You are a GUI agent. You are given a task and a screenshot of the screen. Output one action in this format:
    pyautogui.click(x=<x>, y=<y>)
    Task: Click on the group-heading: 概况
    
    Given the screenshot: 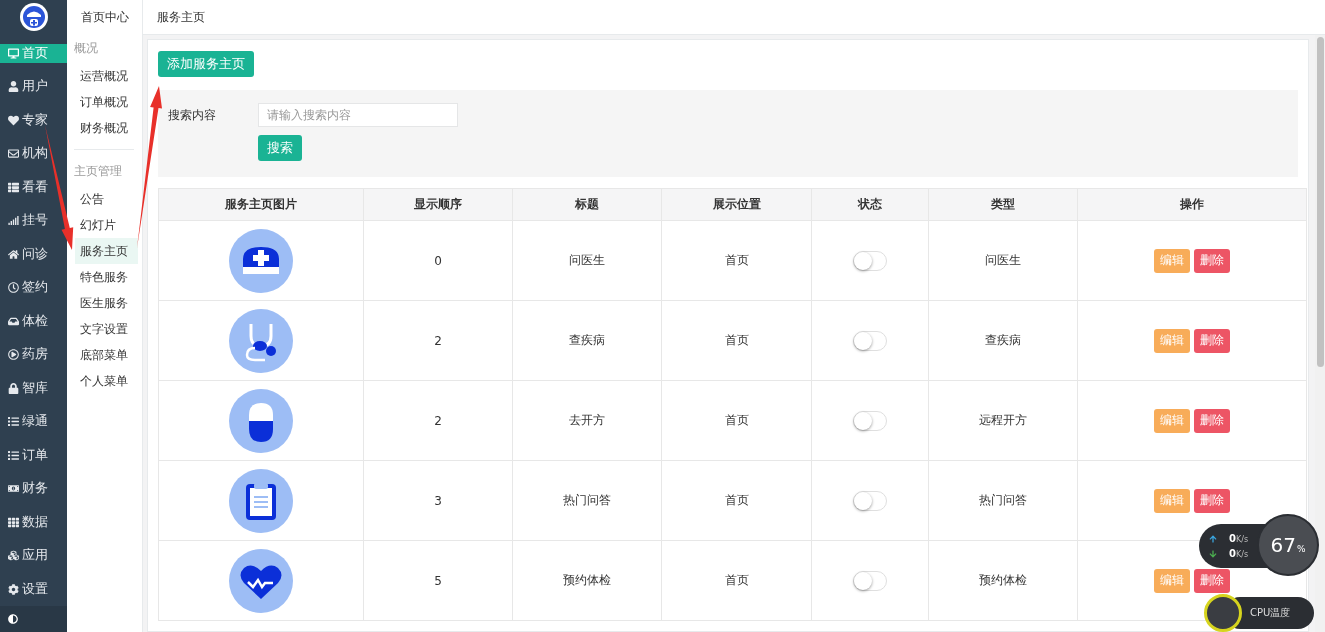 What is the action you would take?
    pyautogui.click(x=86, y=48)
    